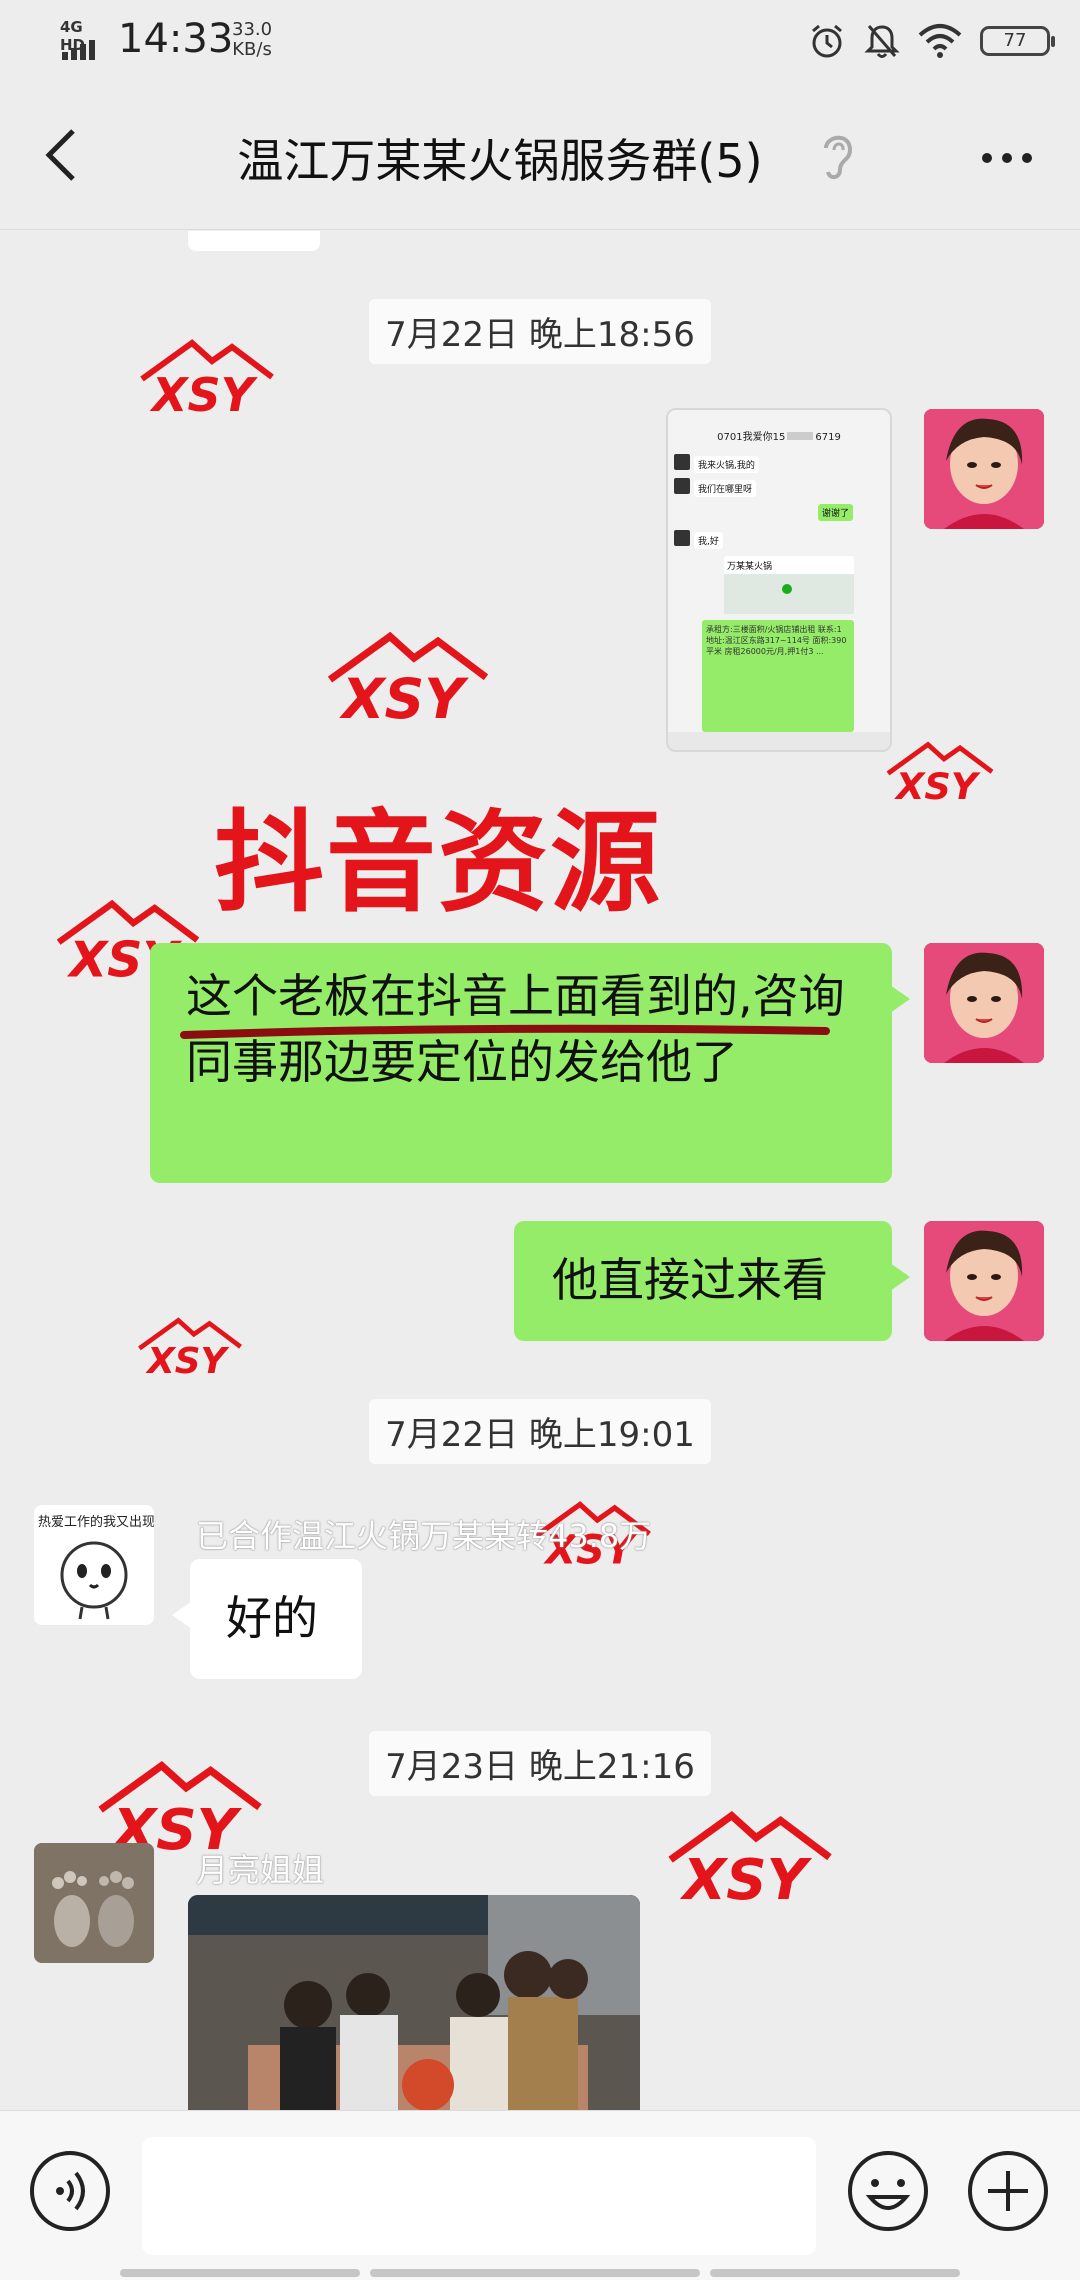 Image resolution: width=1080 pixels, height=2280 pixels. What do you see at coordinates (94, 1580) in the screenshot?
I see `cartoon-face-icon` at bounding box center [94, 1580].